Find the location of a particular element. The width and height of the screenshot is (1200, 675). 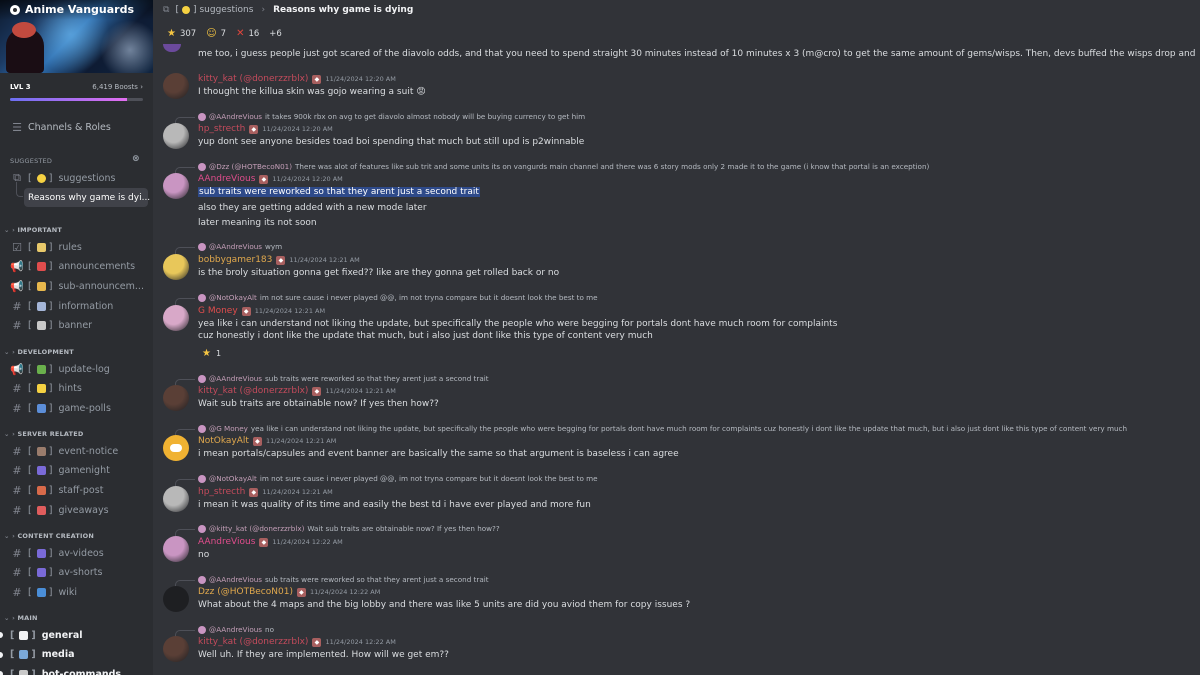

boost-level: LVL 3 is located at coordinates (20, 87).